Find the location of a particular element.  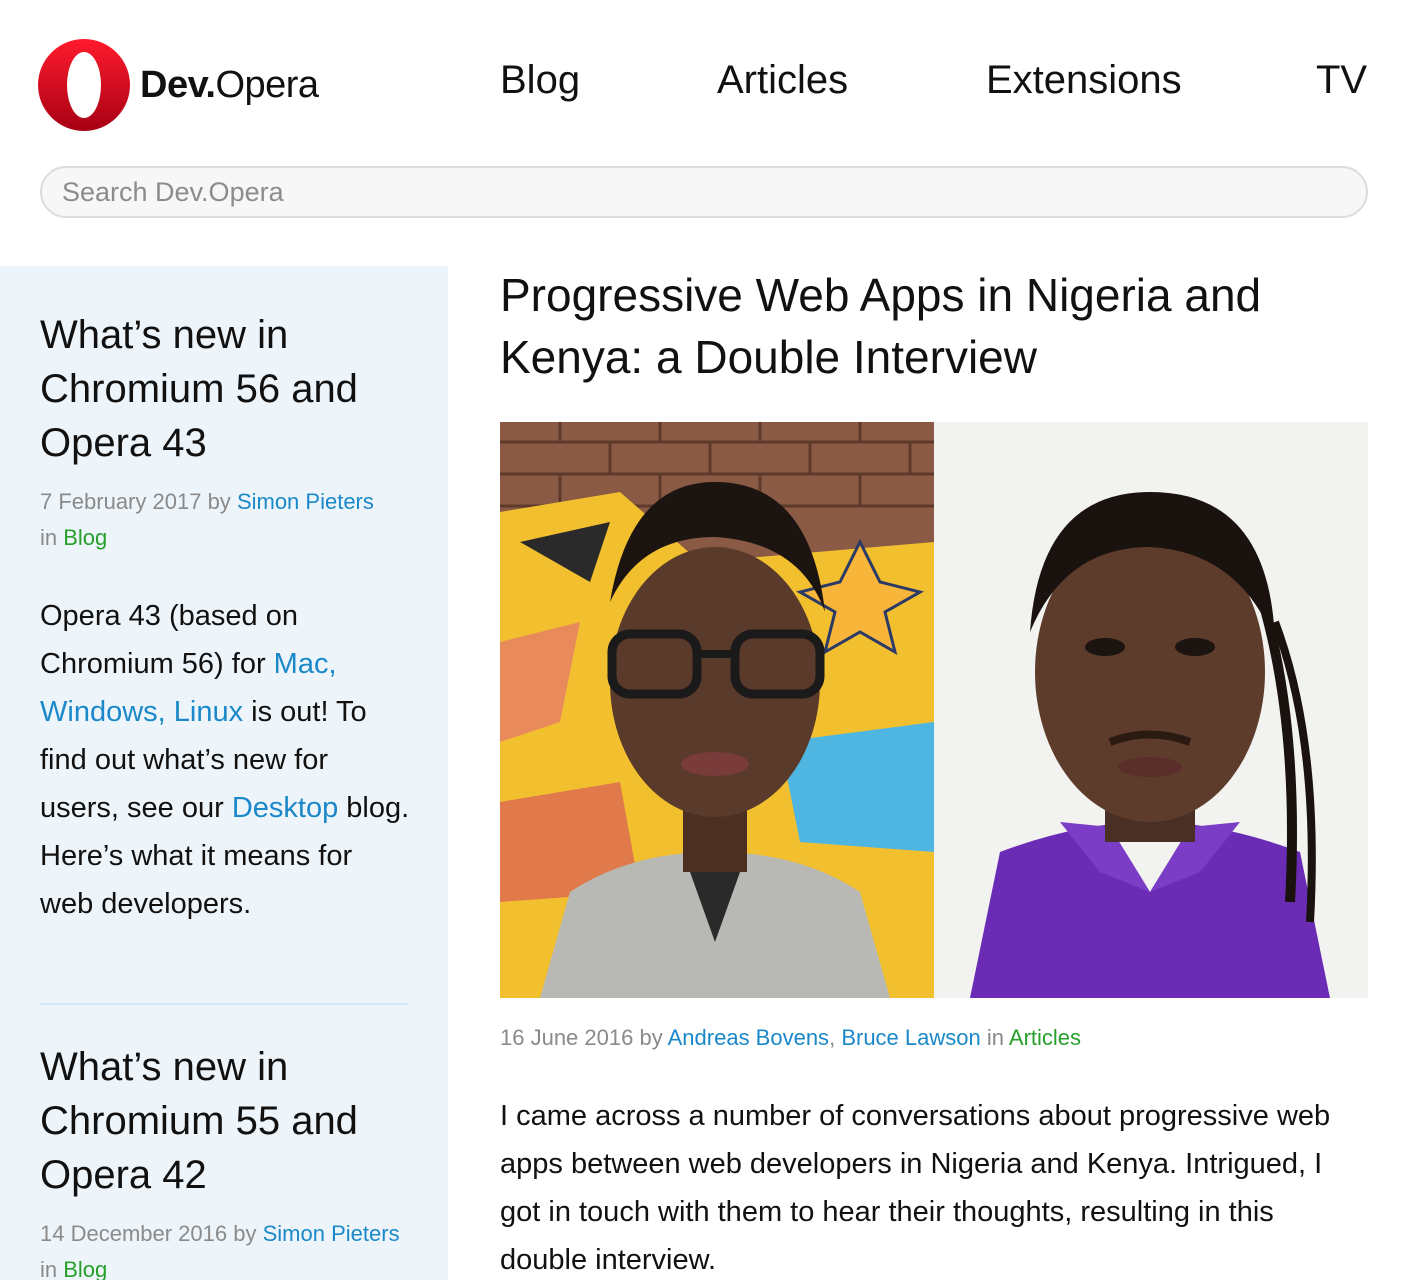

author-link-andreas: Andreas Bovens is located at coordinates (748, 1037).